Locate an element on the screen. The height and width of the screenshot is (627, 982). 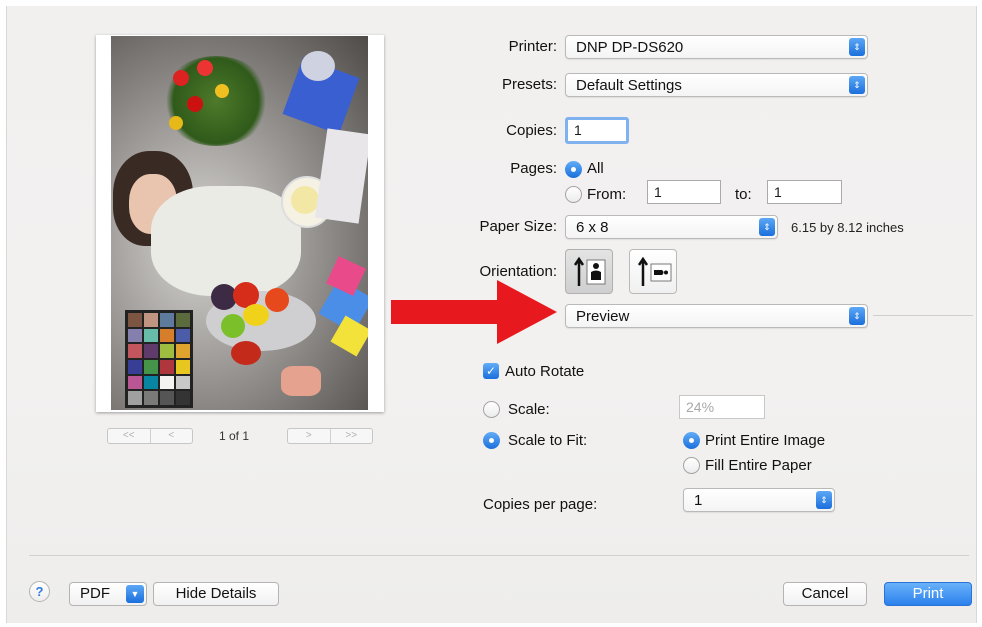
pdf-menu-button: PDF ▼ is located at coordinates (108, 594).